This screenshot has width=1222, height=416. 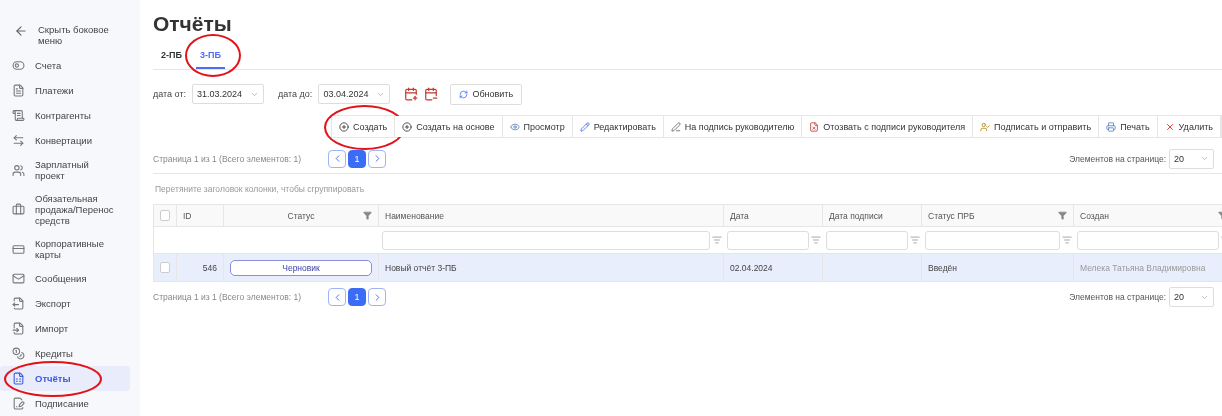 I want to click on refresh-icon, so click(x=464, y=94).